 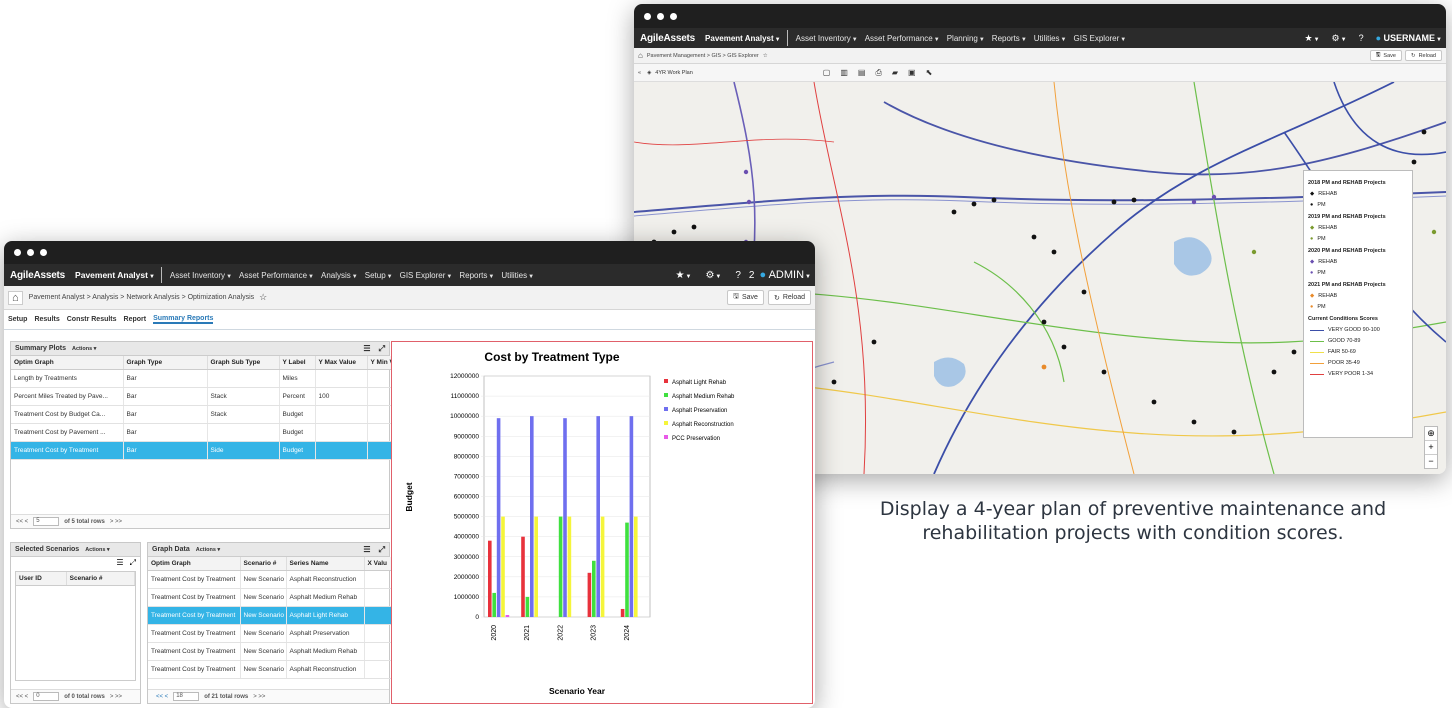 What do you see at coordinates (966, 38) in the screenshot?
I see `nav-menu-planning: Planning▼` at bounding box center [966, 38].